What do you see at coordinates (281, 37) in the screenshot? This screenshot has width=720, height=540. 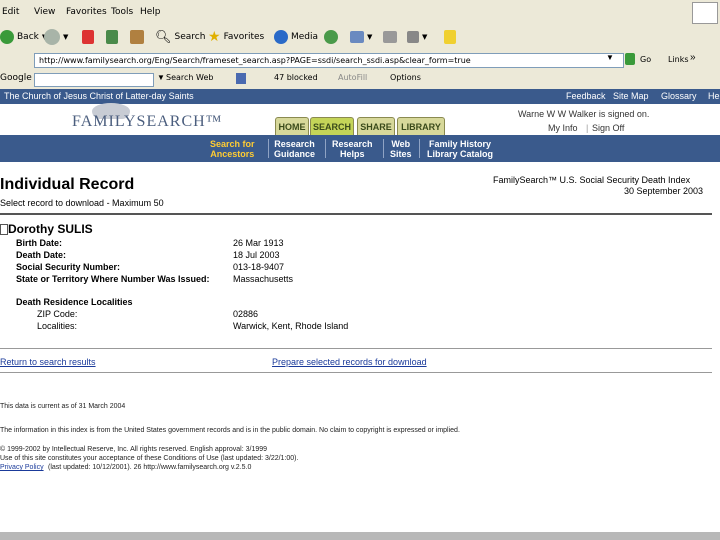 I see `media-icon` at bounding box center [281, 37].